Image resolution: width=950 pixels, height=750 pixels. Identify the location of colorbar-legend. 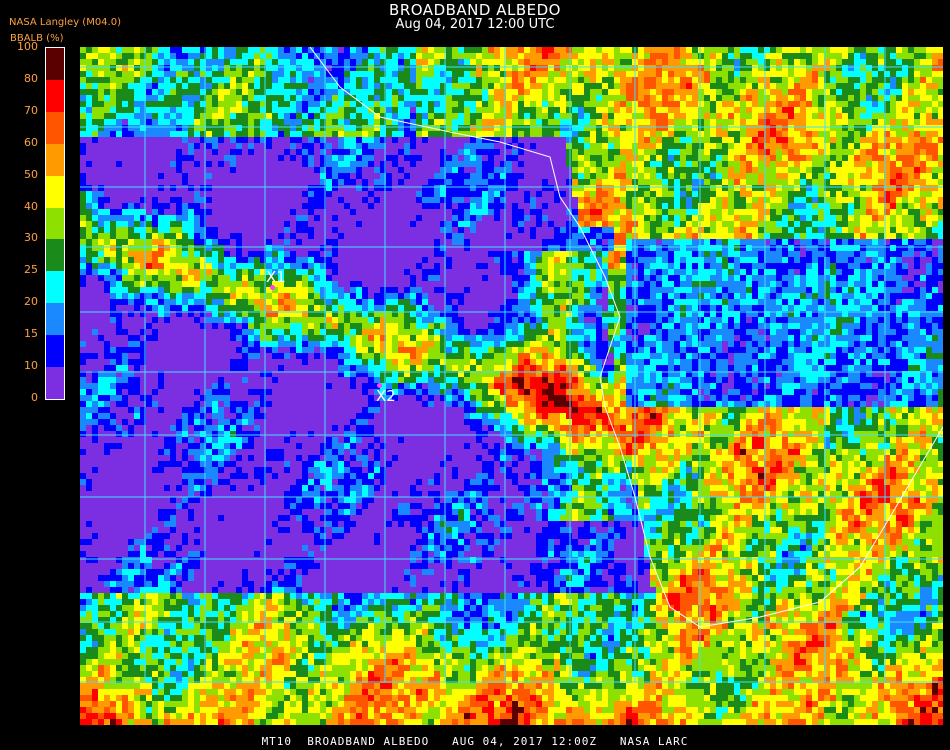
(55, 223).